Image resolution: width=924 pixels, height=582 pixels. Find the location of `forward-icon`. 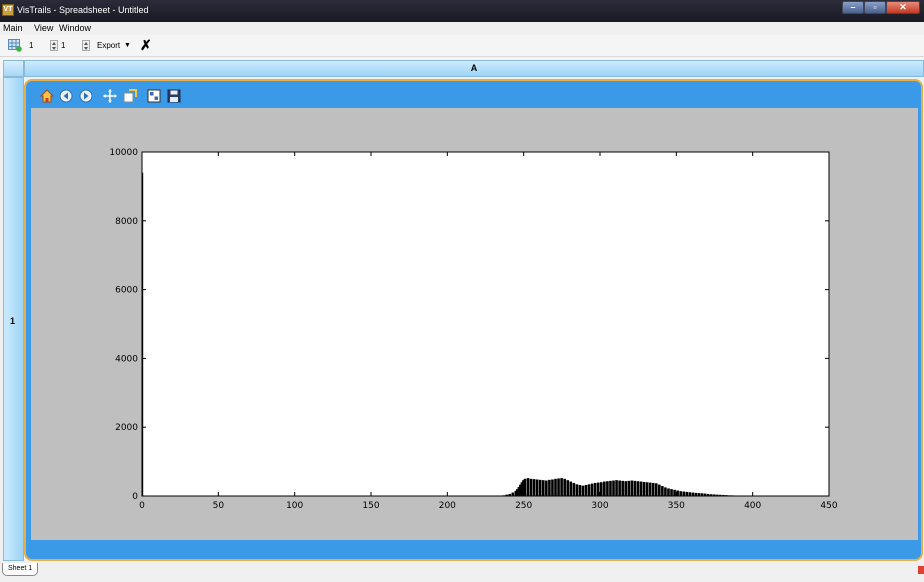

forward-icon is located at coordinates (86, 96).